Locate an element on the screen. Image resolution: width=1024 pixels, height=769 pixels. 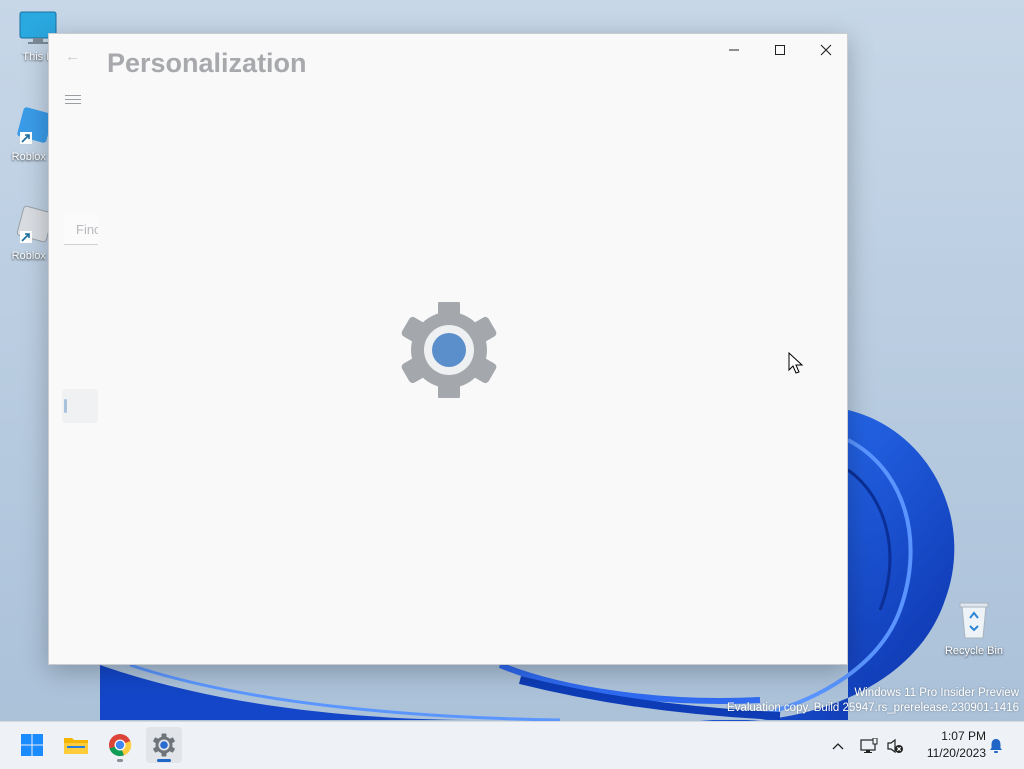
clock-date: 11/20/2023 is located at coordinates (956, 753).